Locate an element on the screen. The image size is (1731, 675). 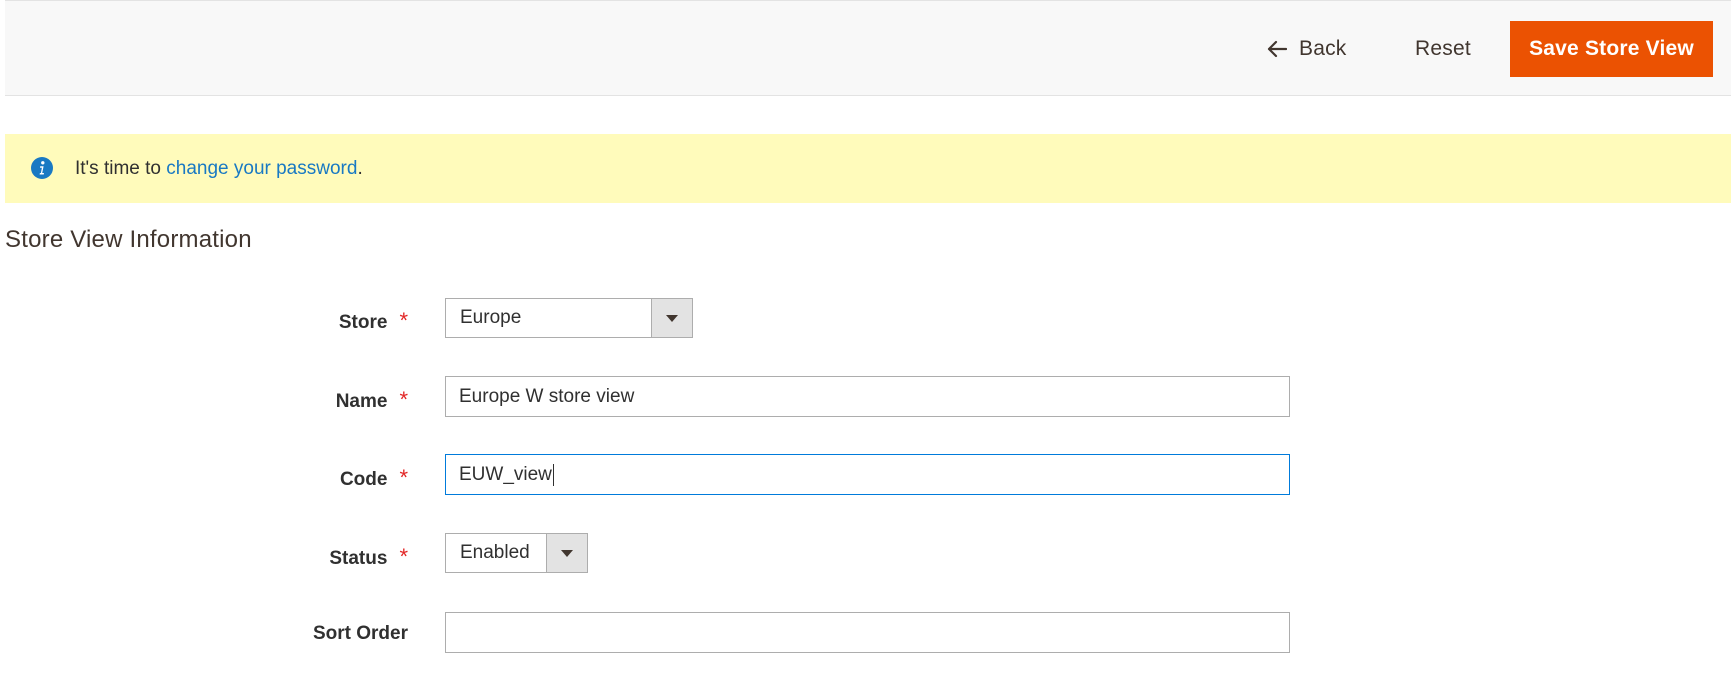
store-select-toggle is located at coordinates (671, 318).